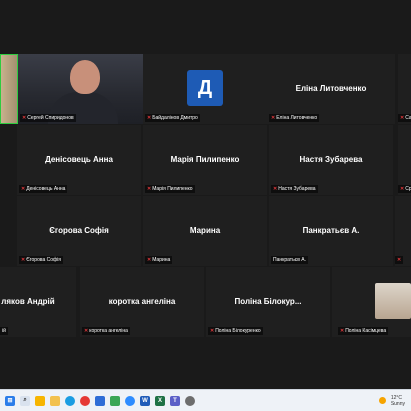 Image resolution: width=411 pixels, height=411 pixels. I want to click on participant-tile: Еліна Литовченко ✕ Еліна Литовченко, so click(331, 89).